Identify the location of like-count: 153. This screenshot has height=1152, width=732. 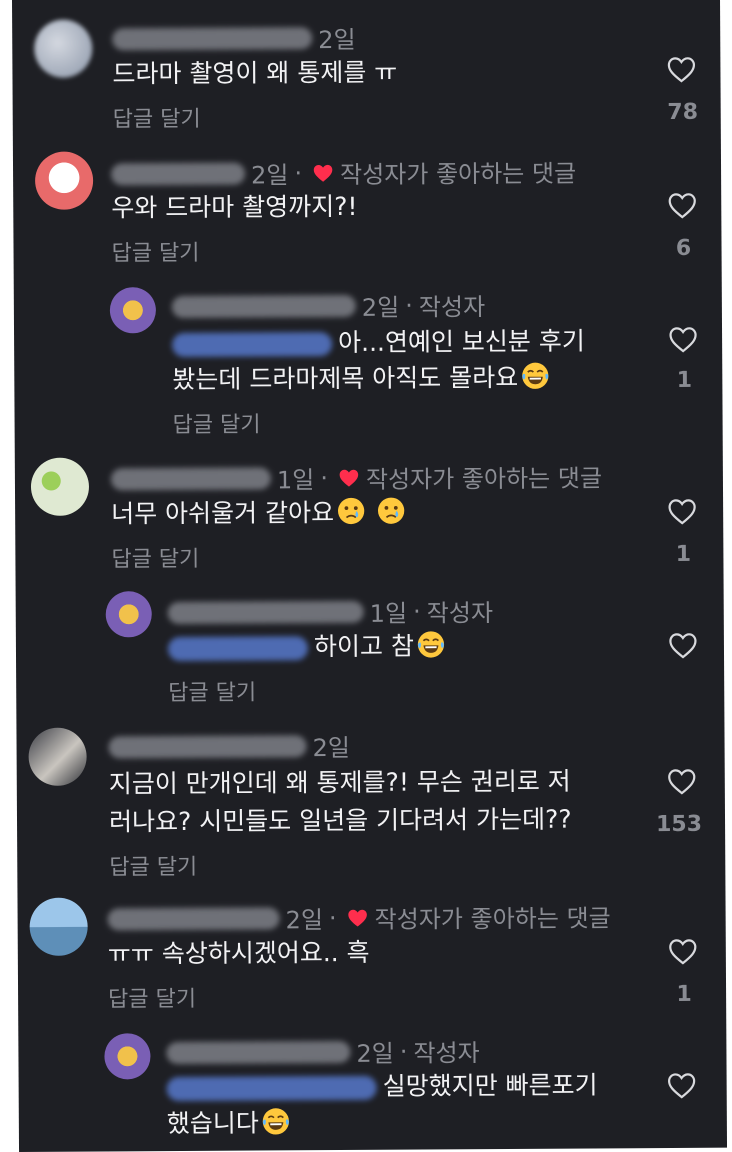
(679, 824).